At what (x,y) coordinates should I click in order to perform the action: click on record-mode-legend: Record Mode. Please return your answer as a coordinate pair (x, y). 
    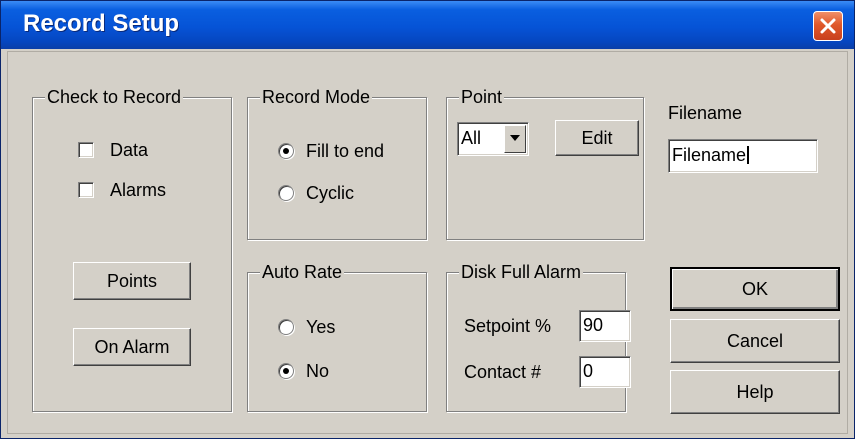
    Looking at the image, I should click on (316, 97).